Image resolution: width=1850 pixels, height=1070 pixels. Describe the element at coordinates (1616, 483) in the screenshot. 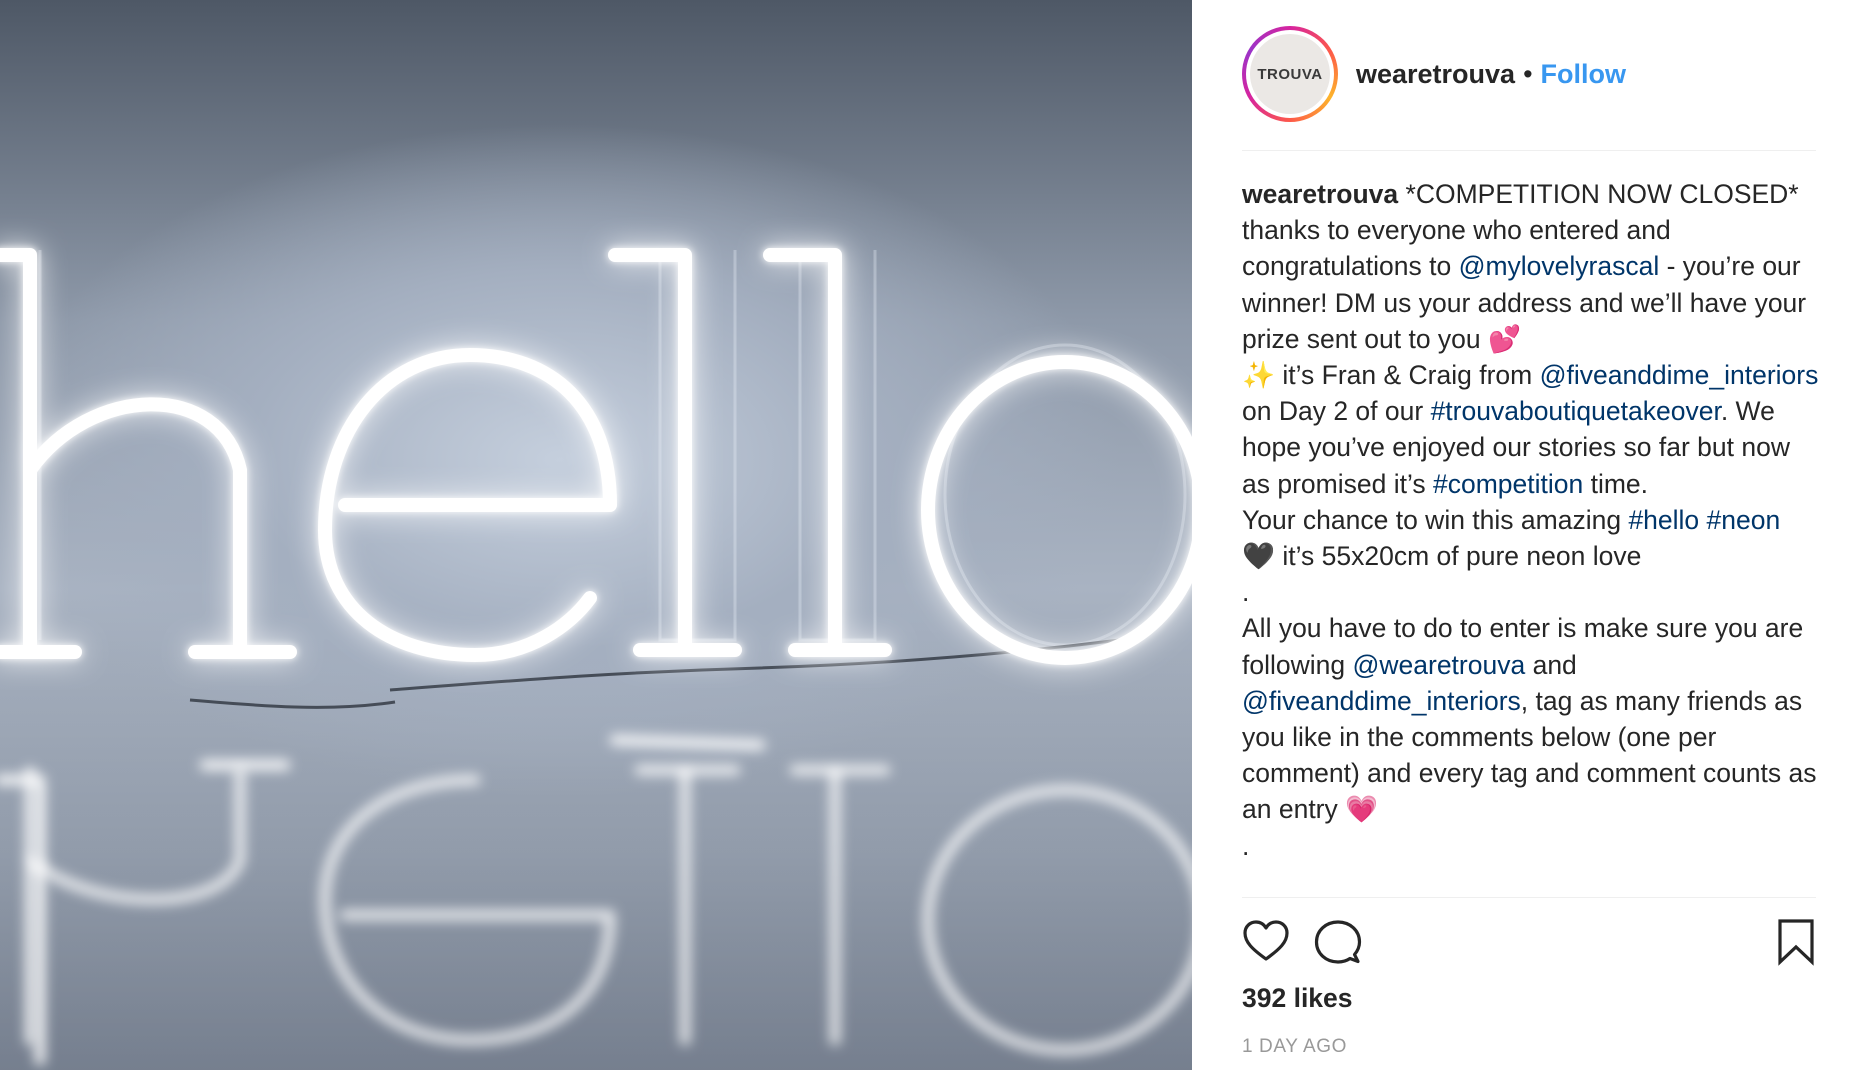

I see `caption-text: time.` at that location.